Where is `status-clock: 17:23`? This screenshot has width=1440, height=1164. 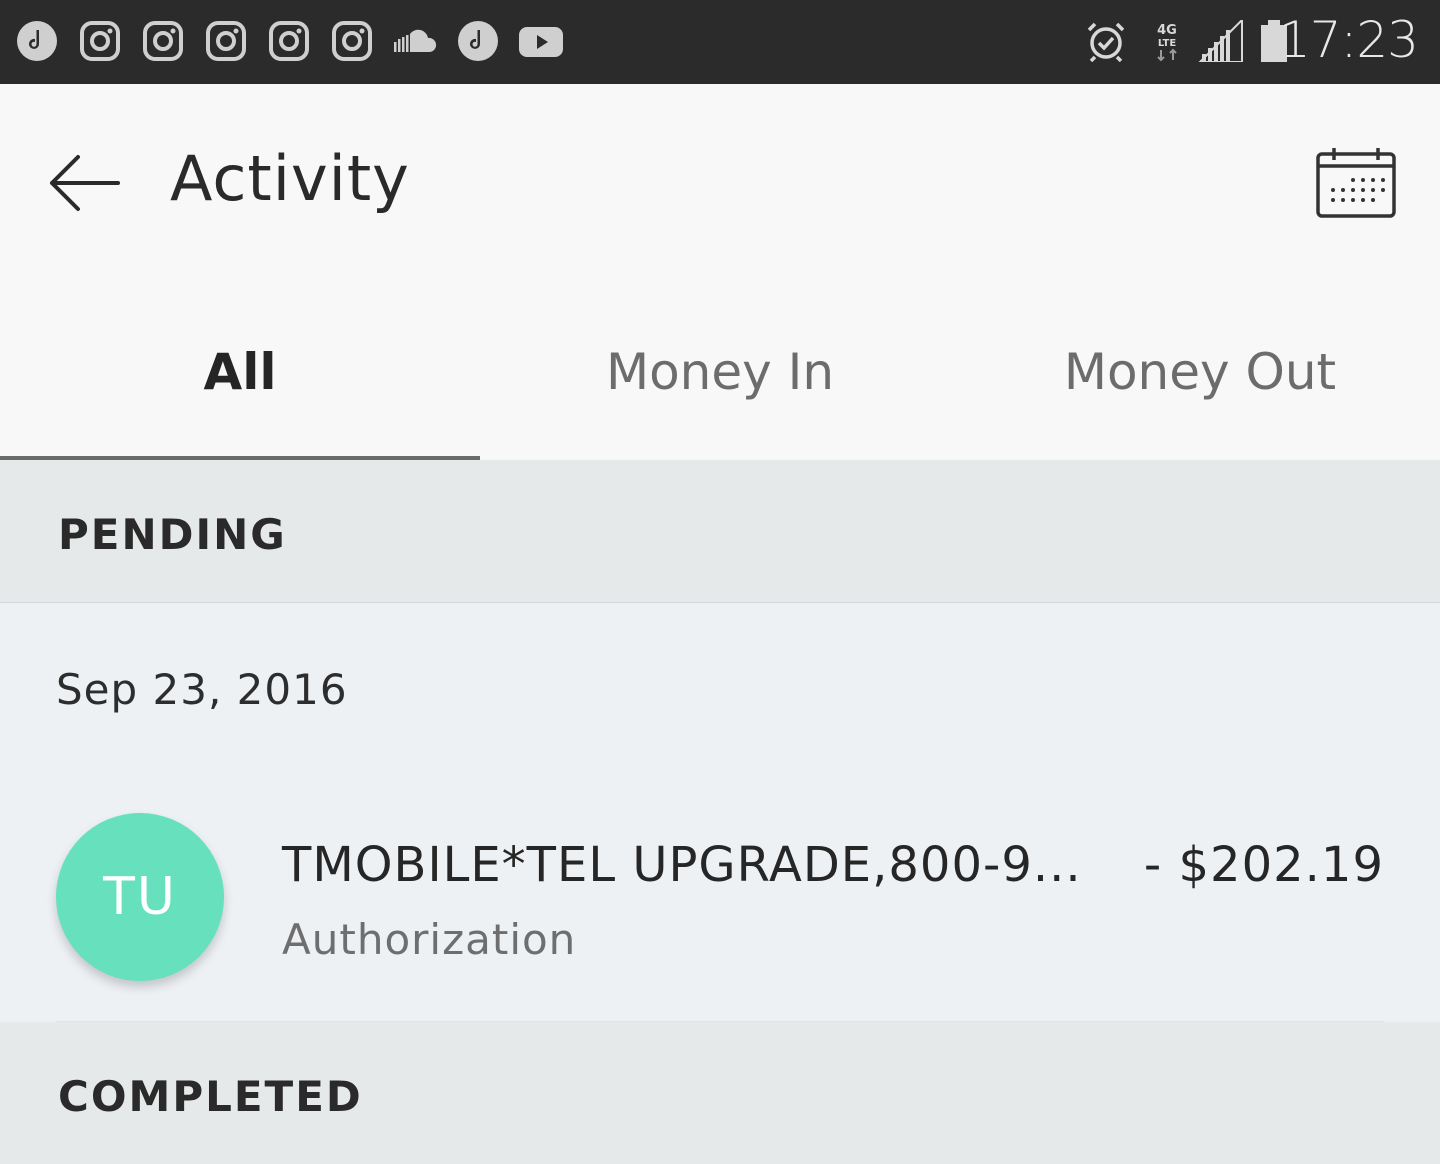 status-clock: 17:23 is located at coordinates (1348, 40).